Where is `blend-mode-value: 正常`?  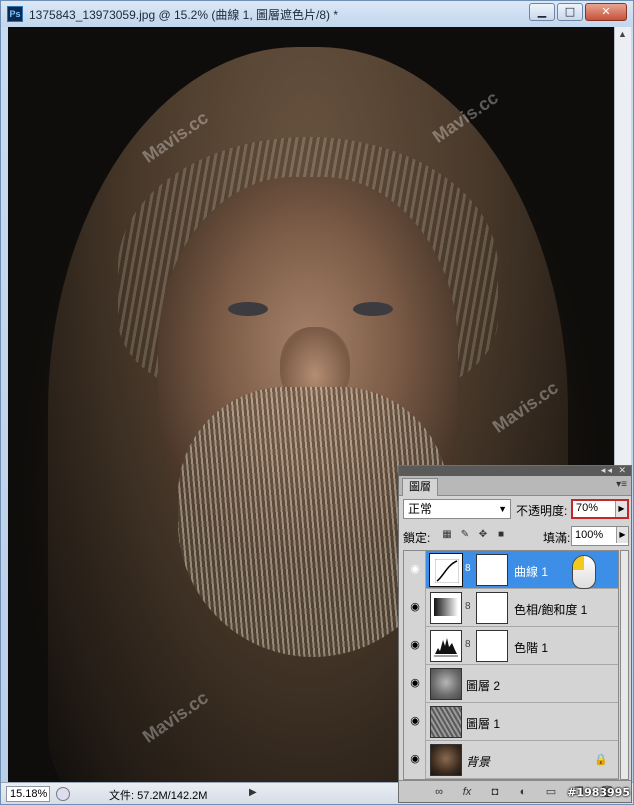
blend-mode-value: 正常 is located at coordinates (420, 509).